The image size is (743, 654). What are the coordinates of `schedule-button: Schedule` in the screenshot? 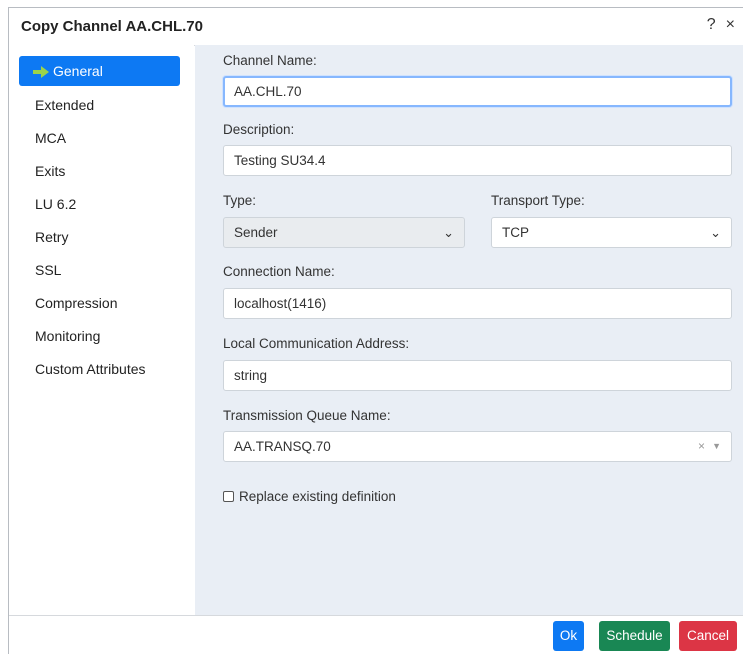 It's located at (634, 636).